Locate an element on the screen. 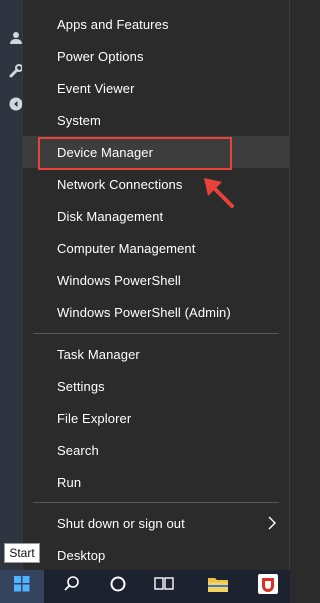 This screenshot has width=320, height=603. menu-item-label: File Explorer is located at coordinates (94, 418).